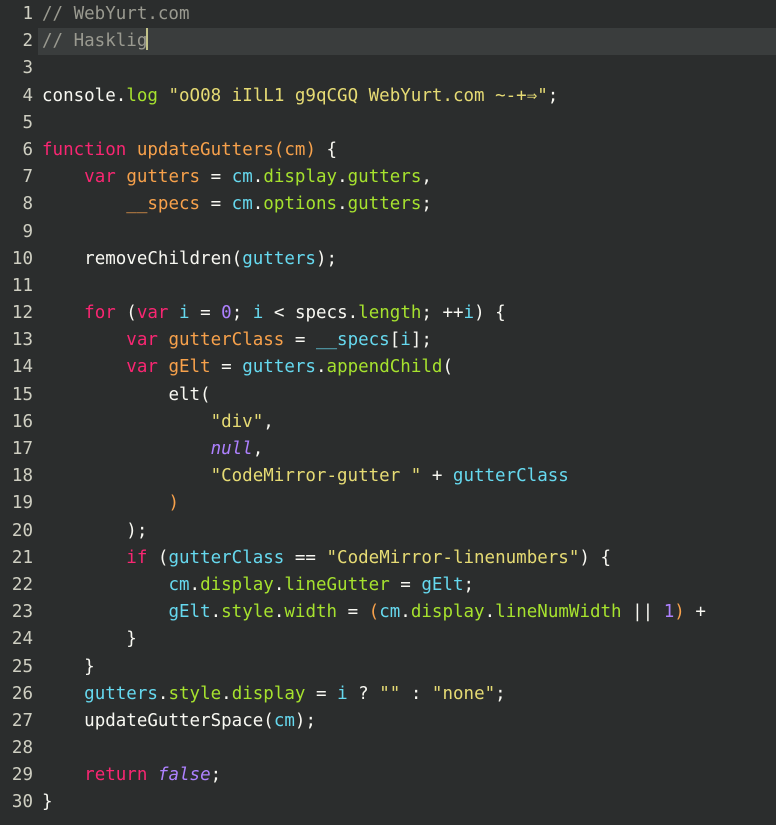 The image size is (776, 825). Describe the element at coordinates (153, 449) in the screenshot. I see `line-content: null,` at that location.